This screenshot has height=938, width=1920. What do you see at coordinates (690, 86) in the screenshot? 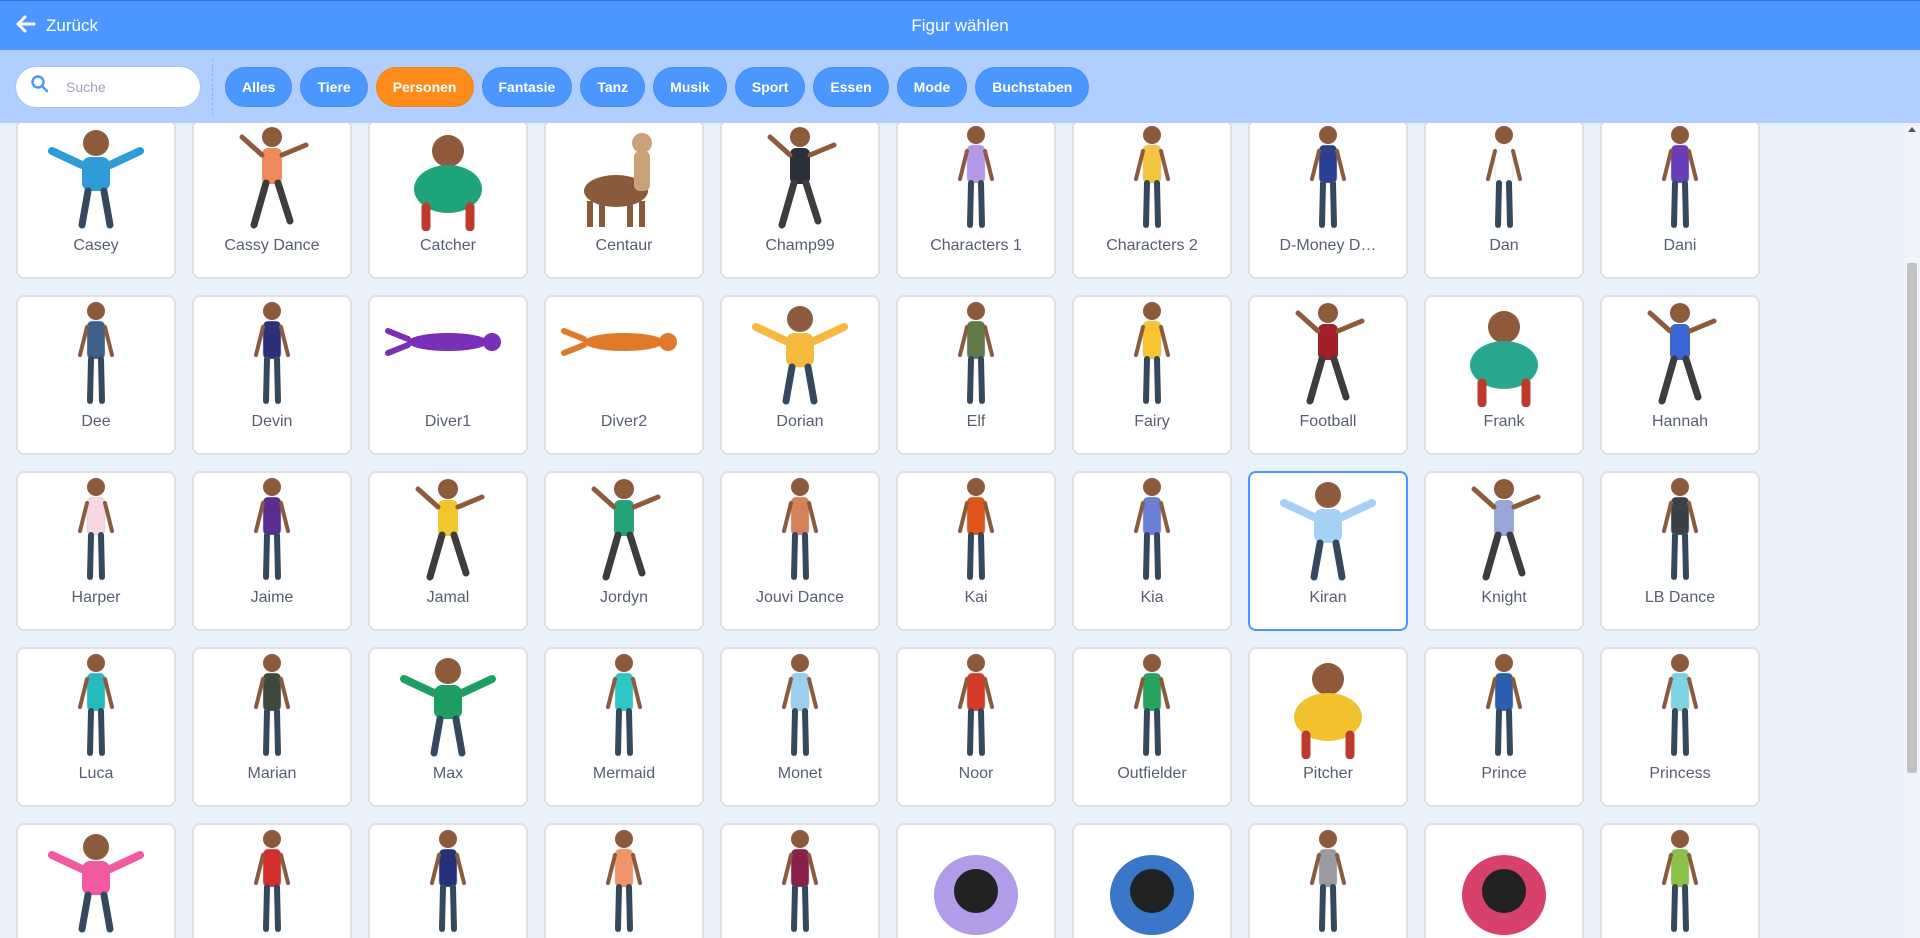
I see `tag-musik: Musik` at bounding box center [690, 86].